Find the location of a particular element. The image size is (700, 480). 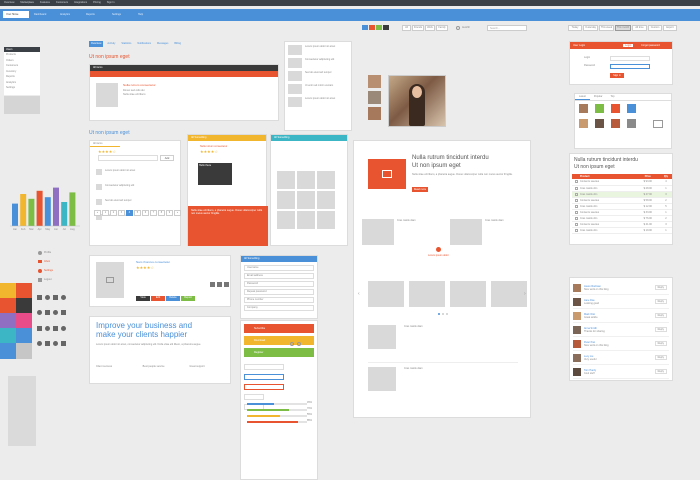

add-button: Add is located at coordinates (167, 158).